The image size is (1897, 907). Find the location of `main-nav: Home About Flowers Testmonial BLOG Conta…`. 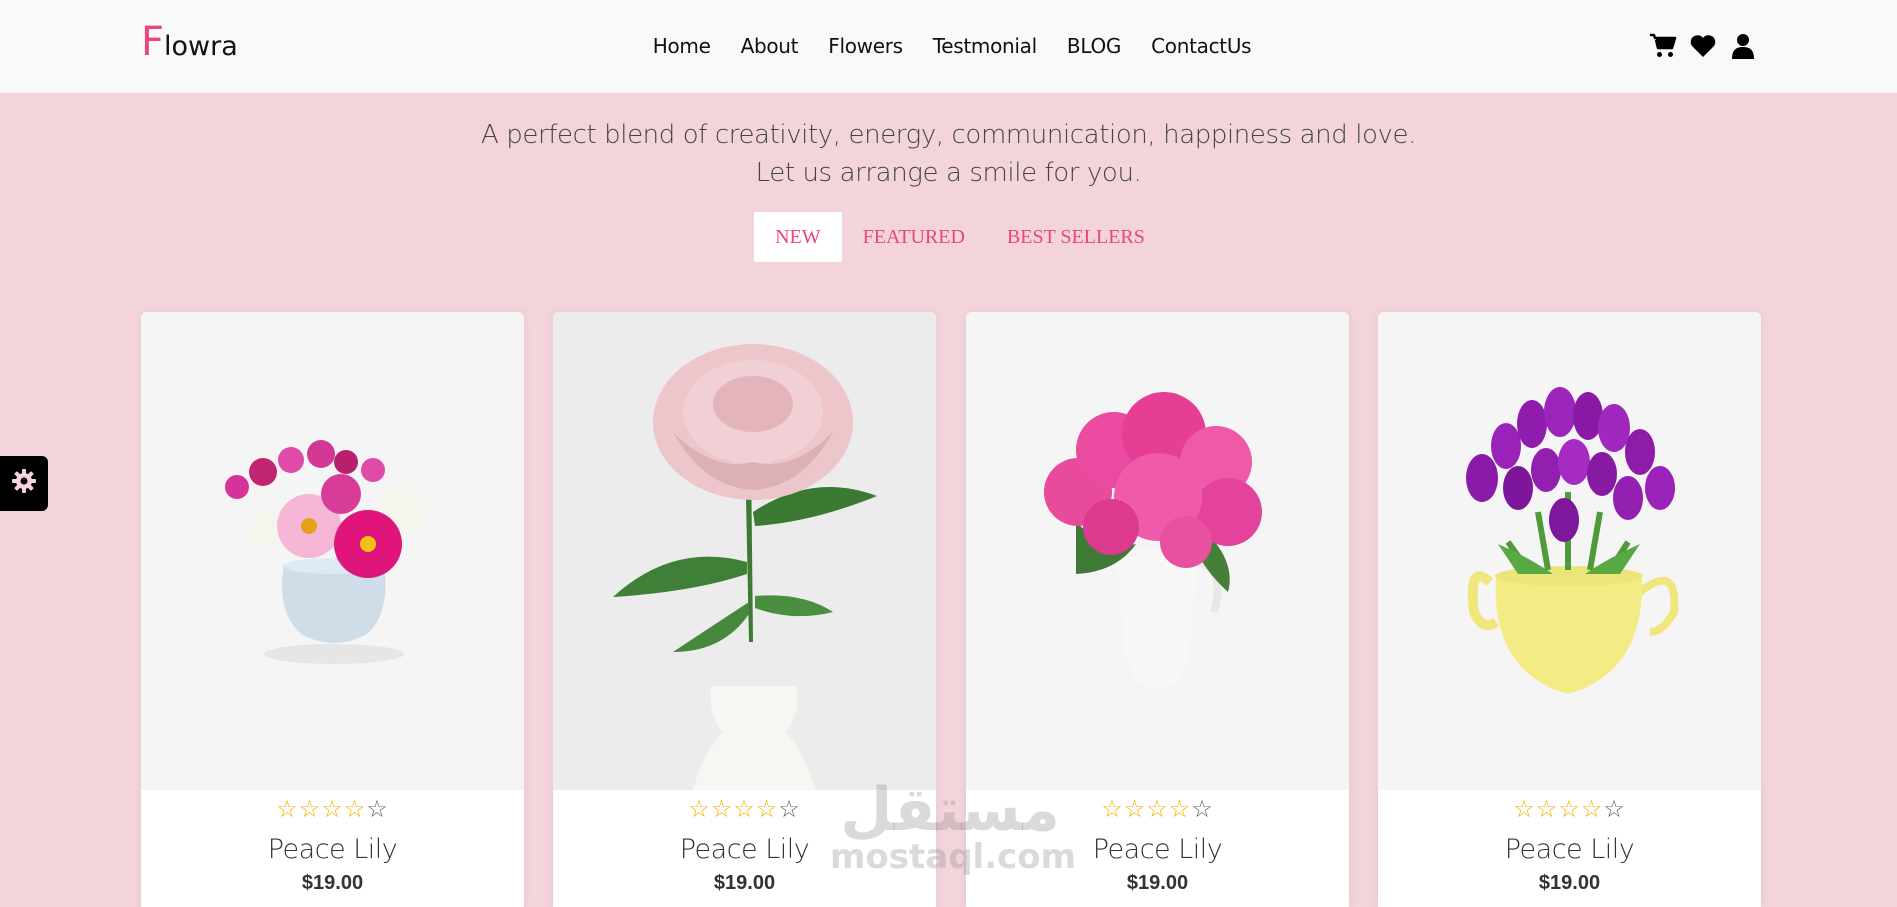

main-nav: Home About Flowers Testmonial BLOG Conta… is located at coordinates (948, 46).